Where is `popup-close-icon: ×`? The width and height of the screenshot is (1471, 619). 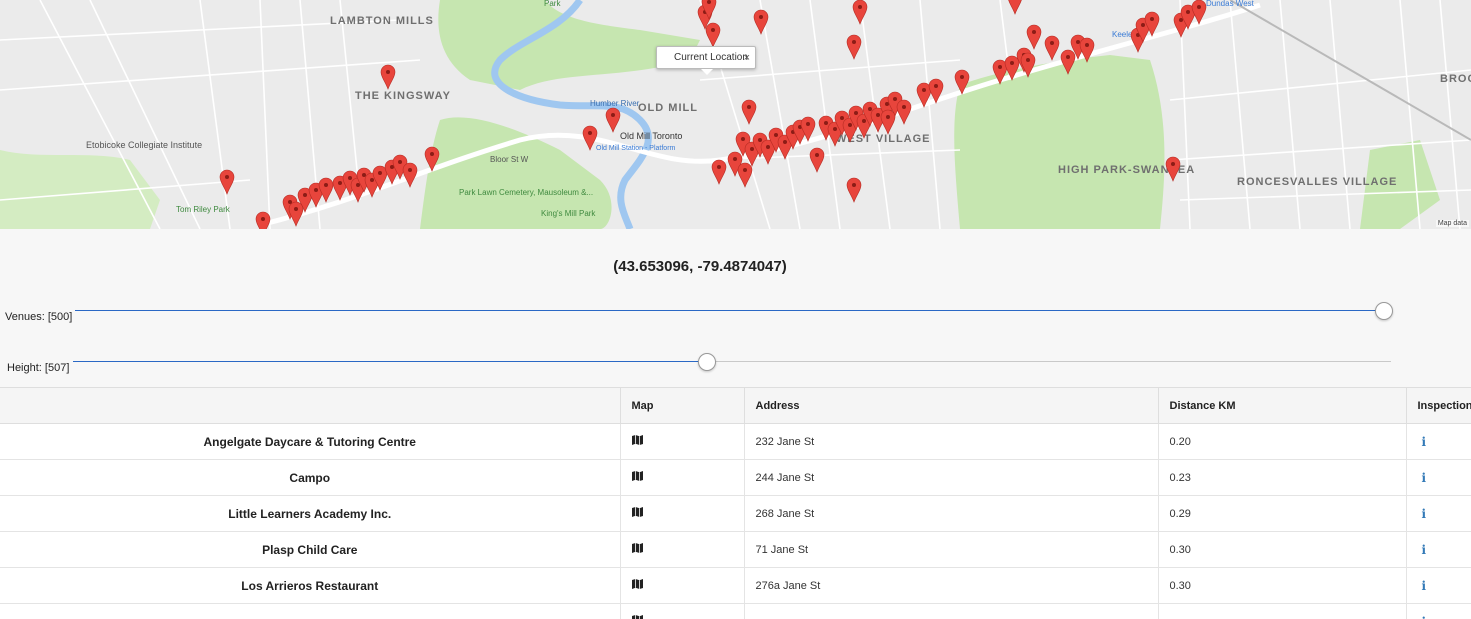
popup-close-icon: × is located at coordinates (747, 58).